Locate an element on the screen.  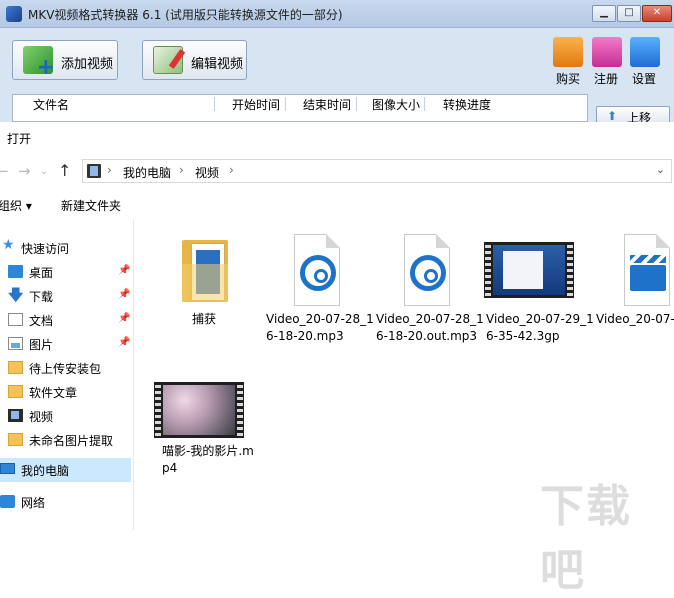
file-item: 喵影-我的影片.mp4 is located at coordinates (204, 430).